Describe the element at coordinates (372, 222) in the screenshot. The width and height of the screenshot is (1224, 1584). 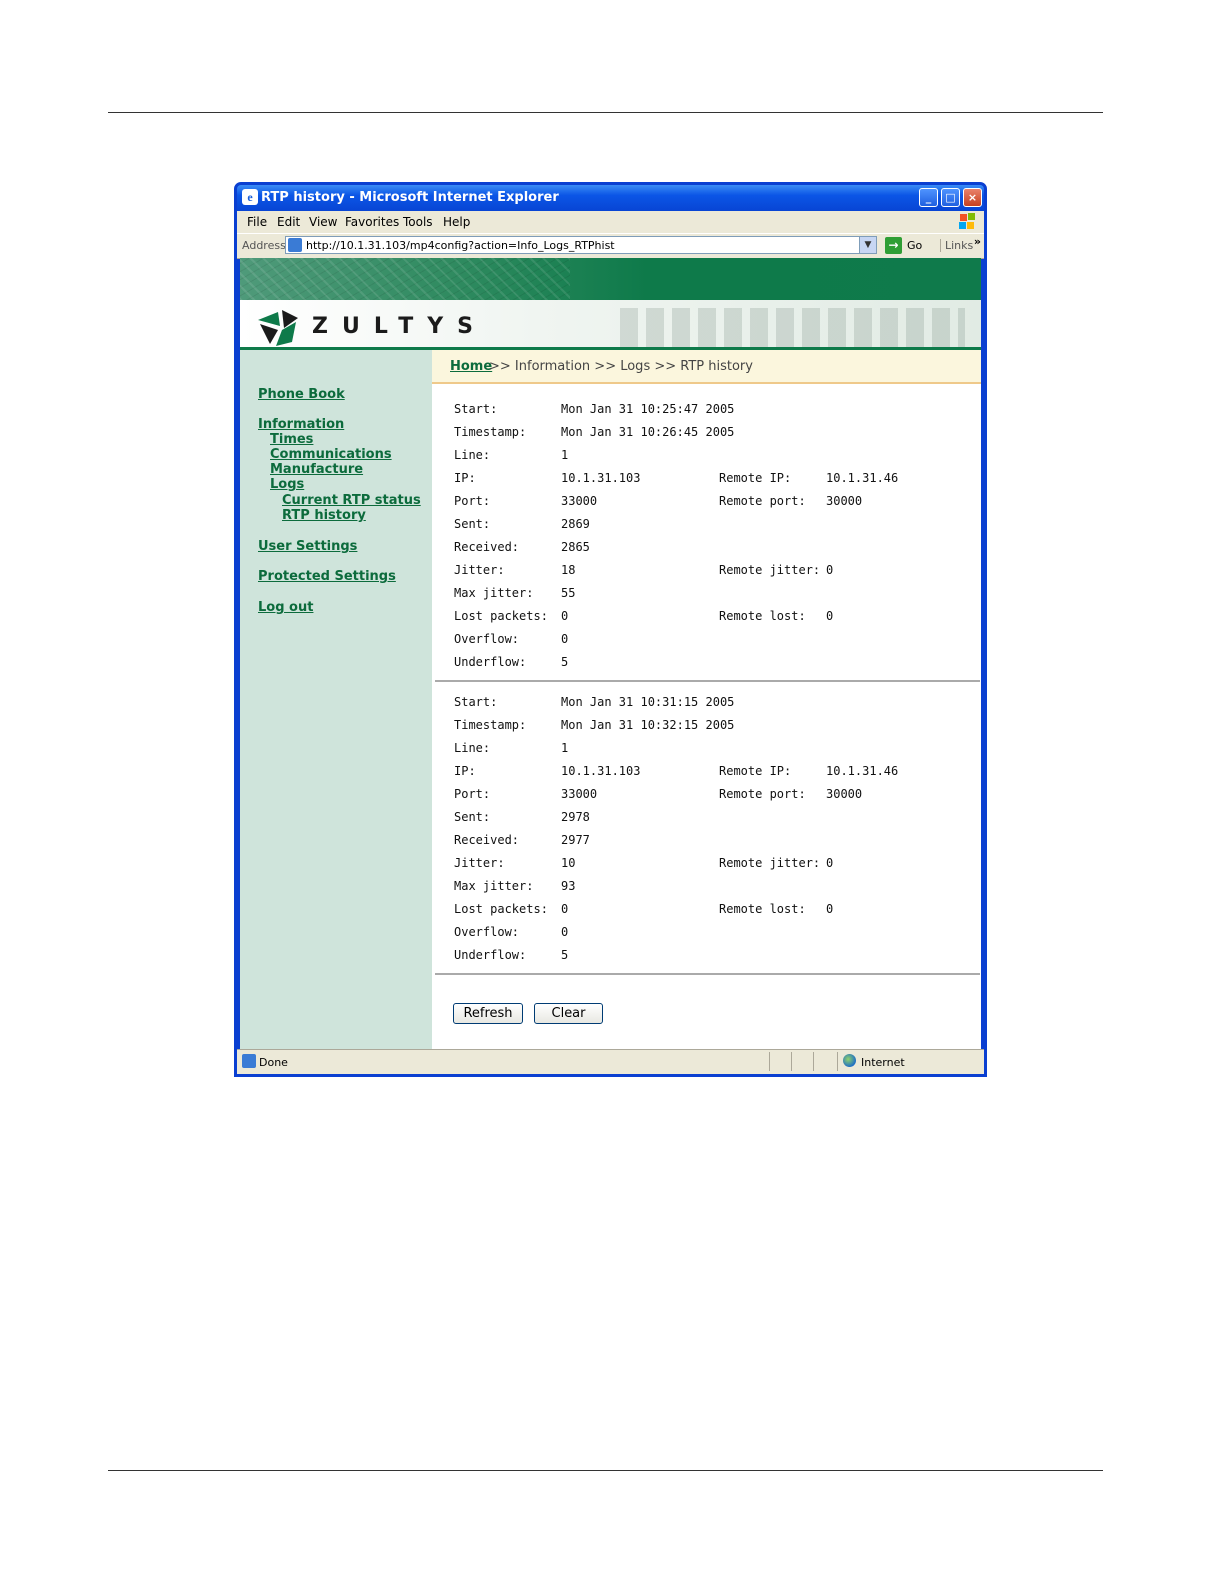
I see `menu-favorites: Favorites` at that location.